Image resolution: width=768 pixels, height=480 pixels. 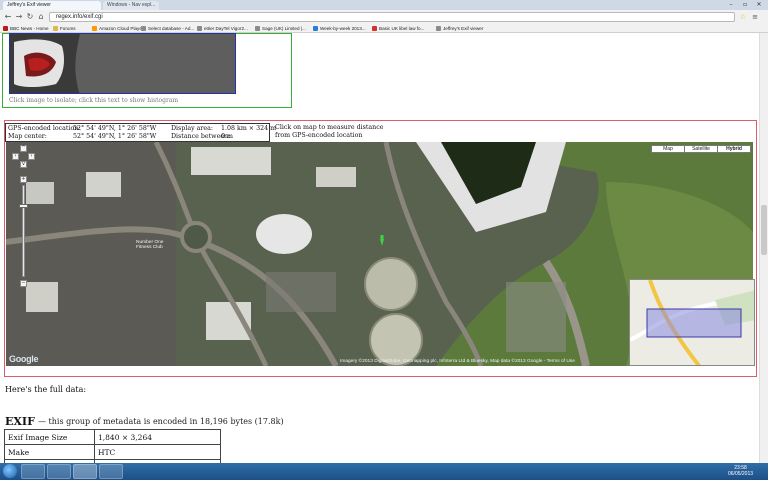 I want to click on map-center-value: 52° 54' 49"N, 1° 26' 58"W, so click(x=115, y=136).